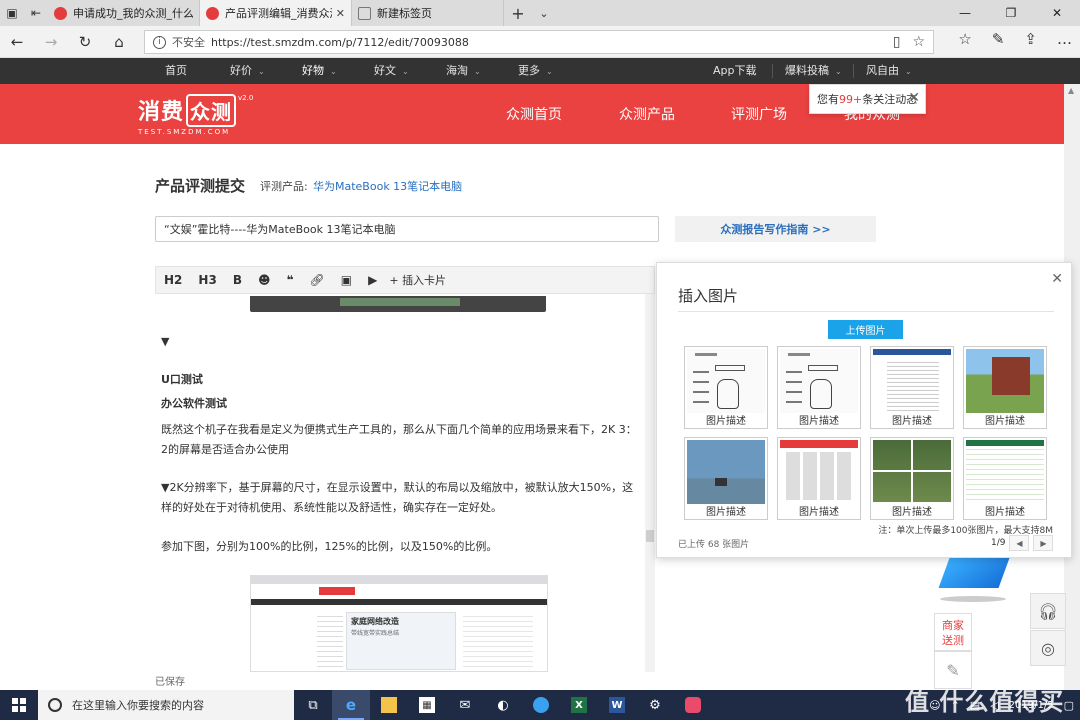 The height and width of the screenshot is (720, 1080). What do you see at coordinates (534, 114) in the screenshot?
I see `hero-nav-home: 众测首页` at bounding box center [534, 114].